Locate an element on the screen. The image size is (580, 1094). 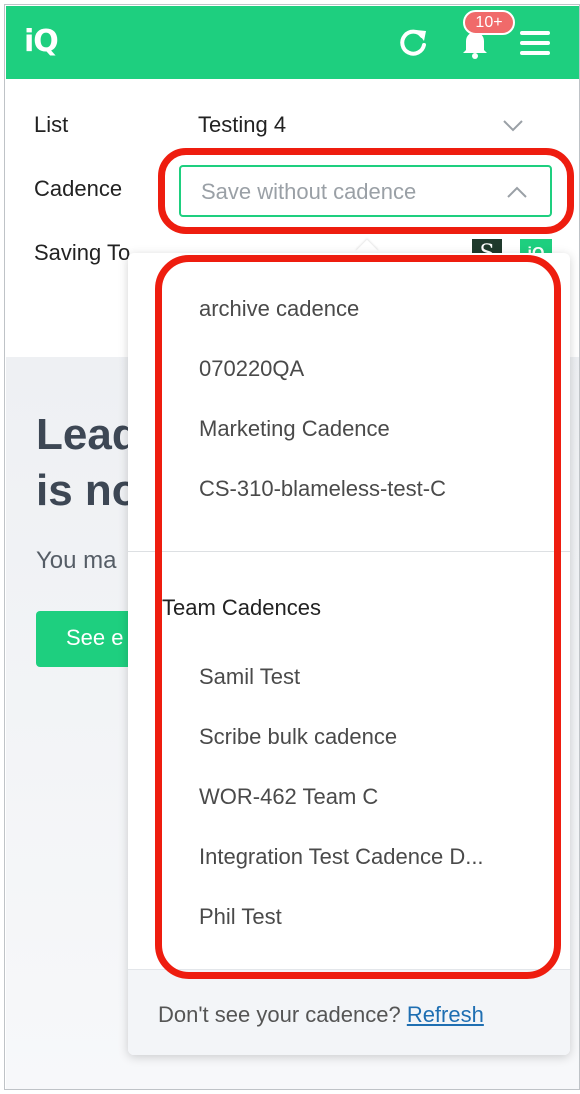
list-label: List is located at coordinates (51, 124).